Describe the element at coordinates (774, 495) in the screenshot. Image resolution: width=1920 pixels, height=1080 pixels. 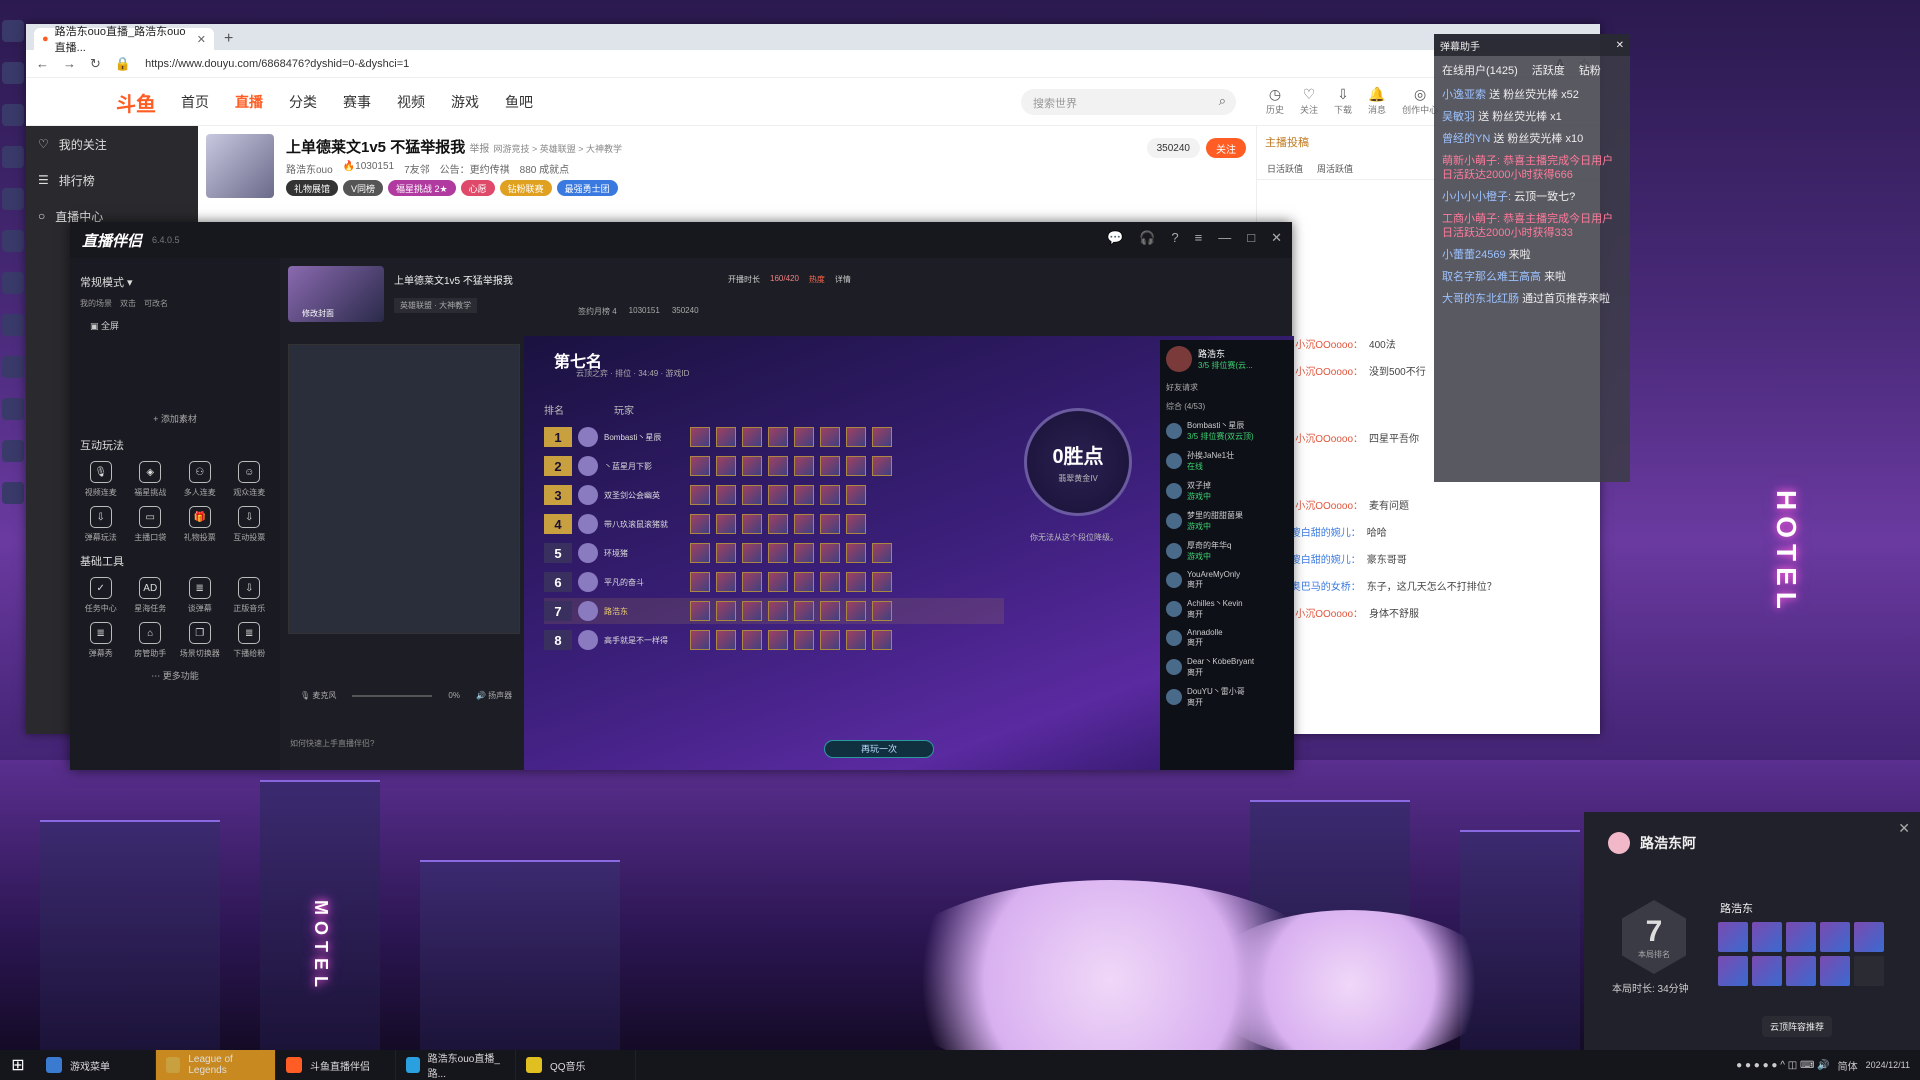
I see `player-row: 3 双圣剑公会幽英` at that location.